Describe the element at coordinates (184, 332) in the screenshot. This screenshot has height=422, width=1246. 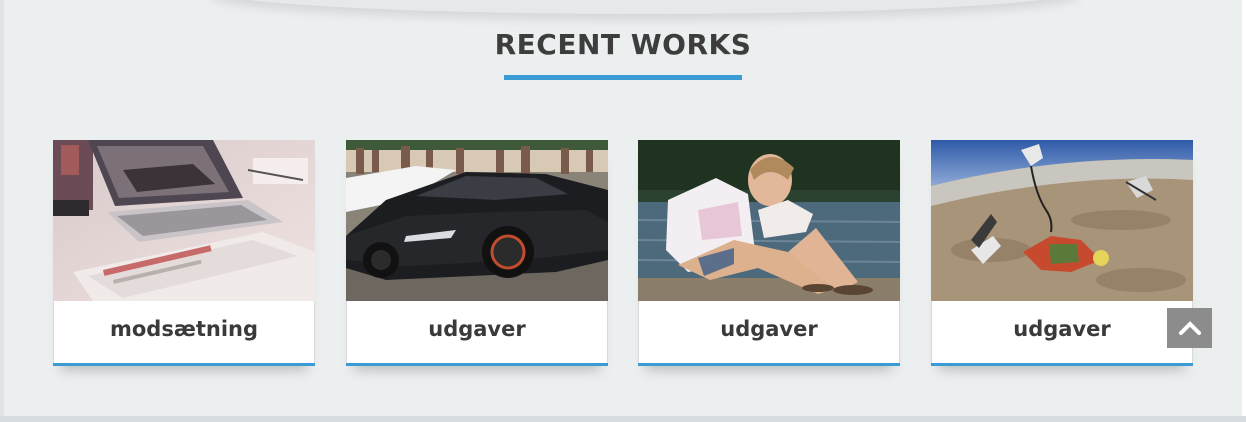
I see `work-title: modsætning` at that location.